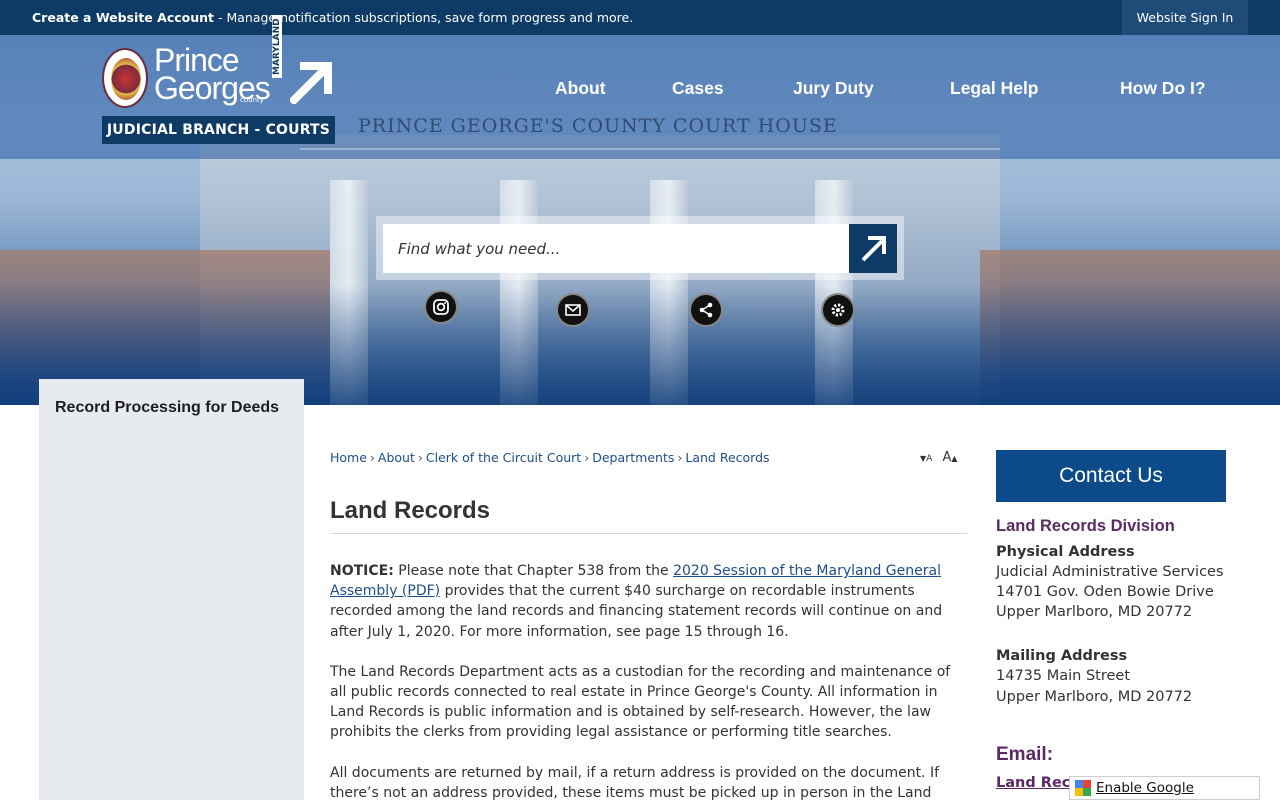  I want to click on logo-state-text: MARYLAND, so click(277, 46).